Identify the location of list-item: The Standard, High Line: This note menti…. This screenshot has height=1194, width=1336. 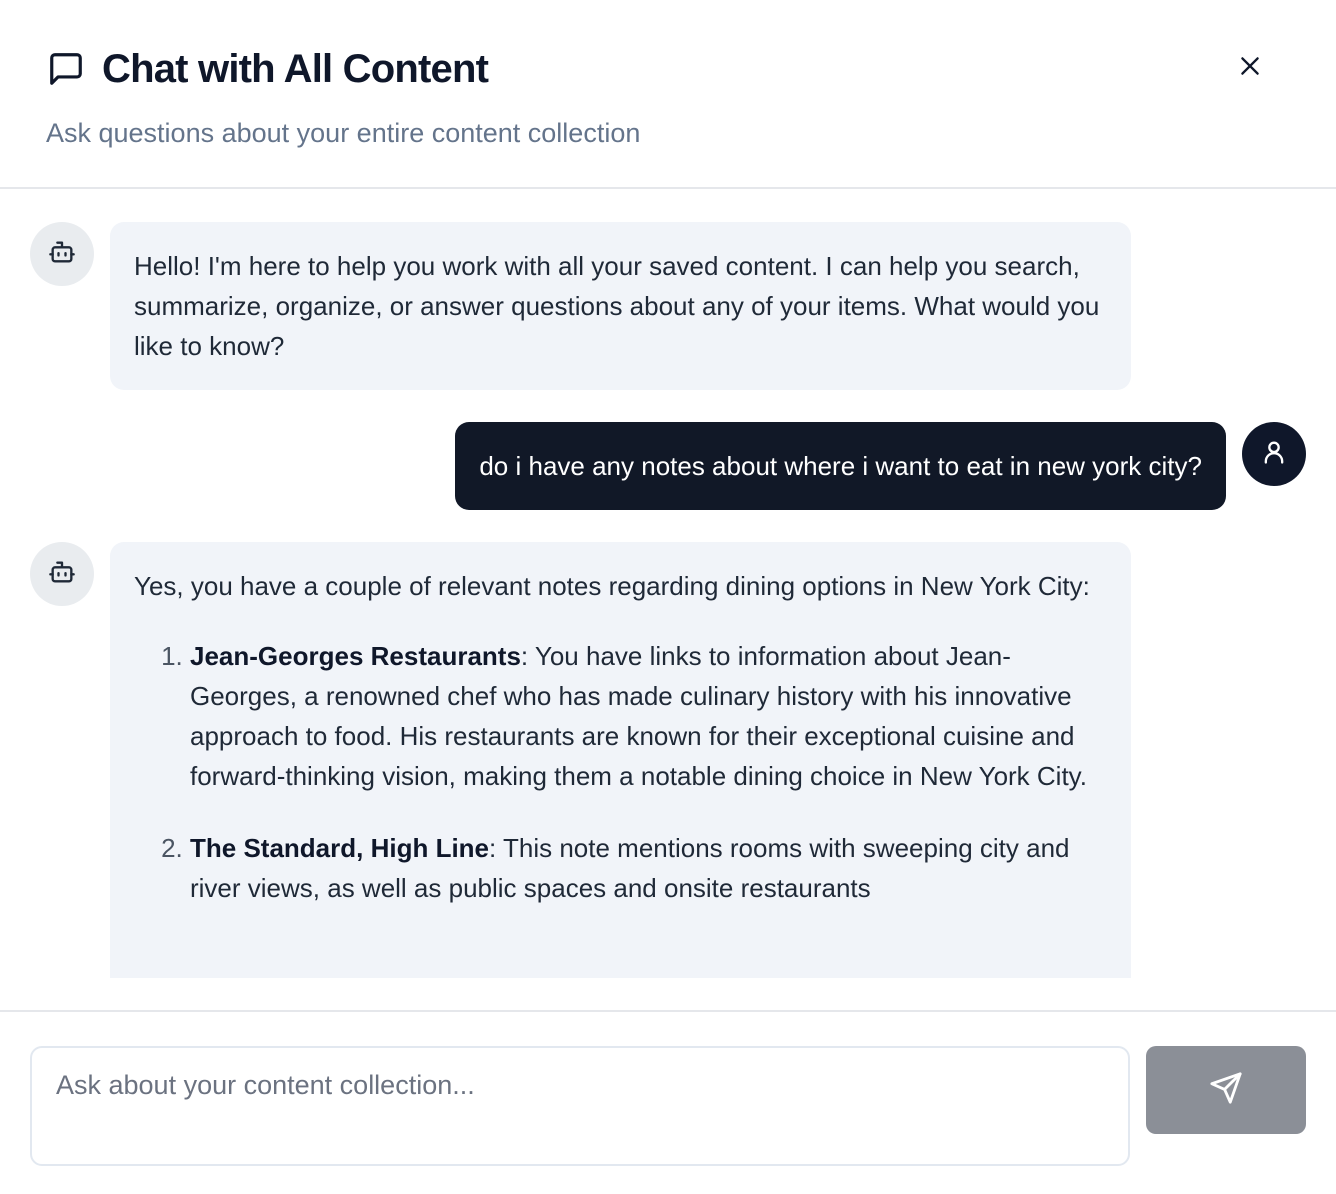
(648, 868).